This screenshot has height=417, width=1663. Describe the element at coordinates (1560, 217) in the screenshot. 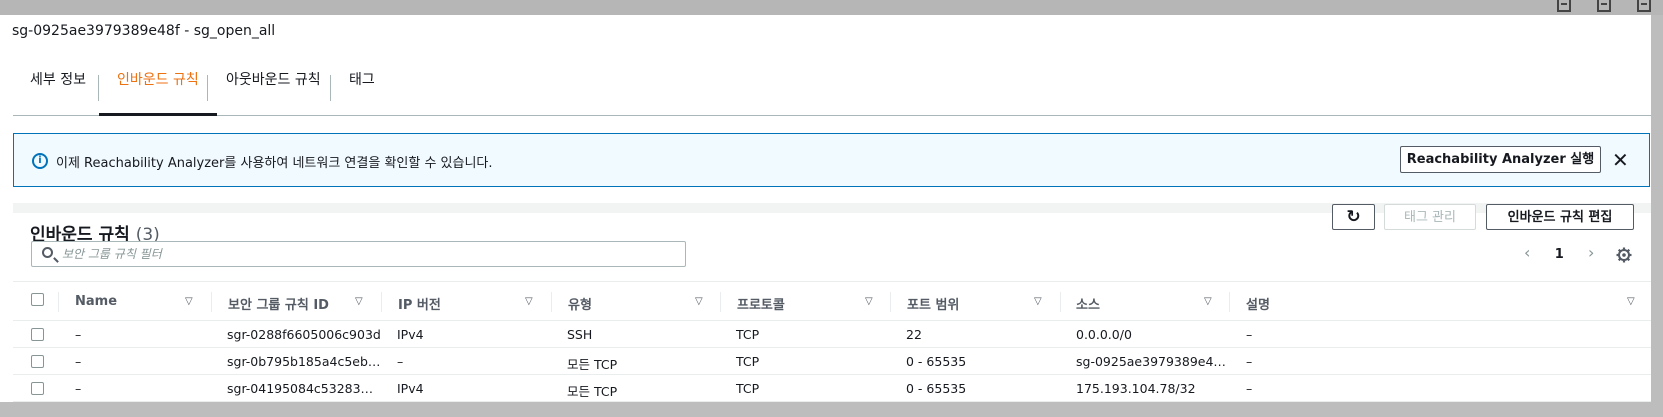

I see `edit-inbound-rules-button: 인바운드 규칙 편집` at that location.